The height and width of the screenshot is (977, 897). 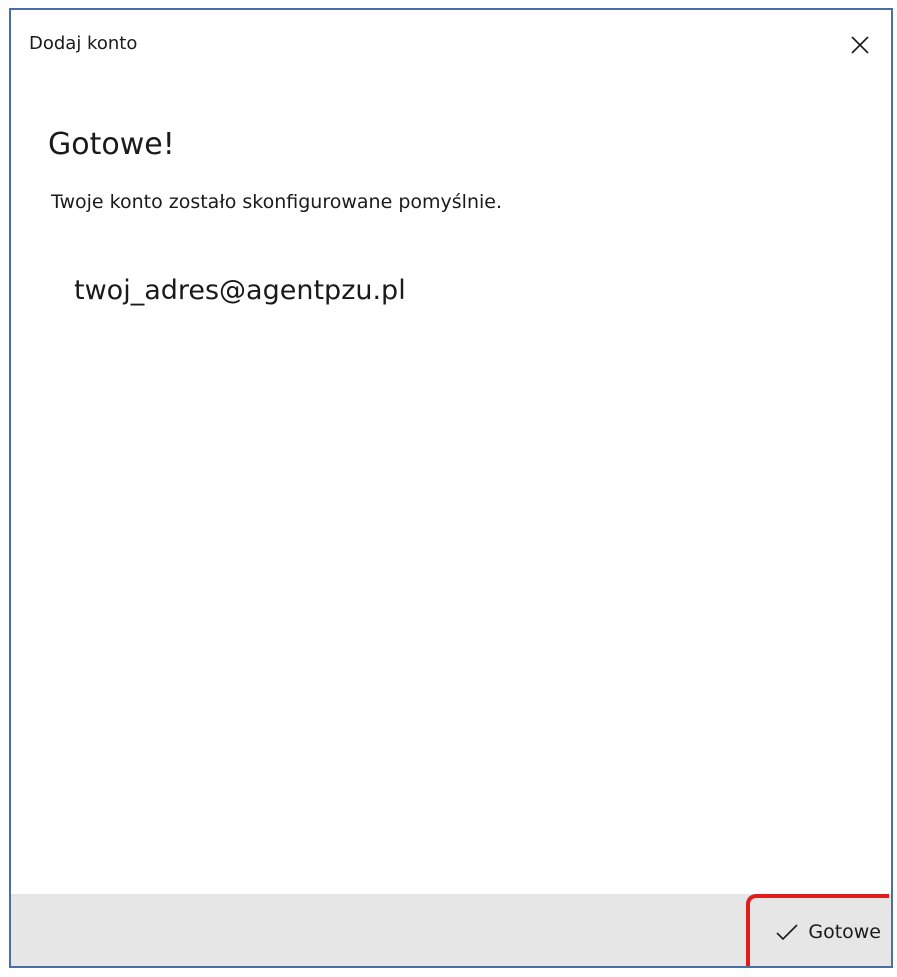 I want to click on title-bar: Dodaj konto, so click(x=451, y=45).